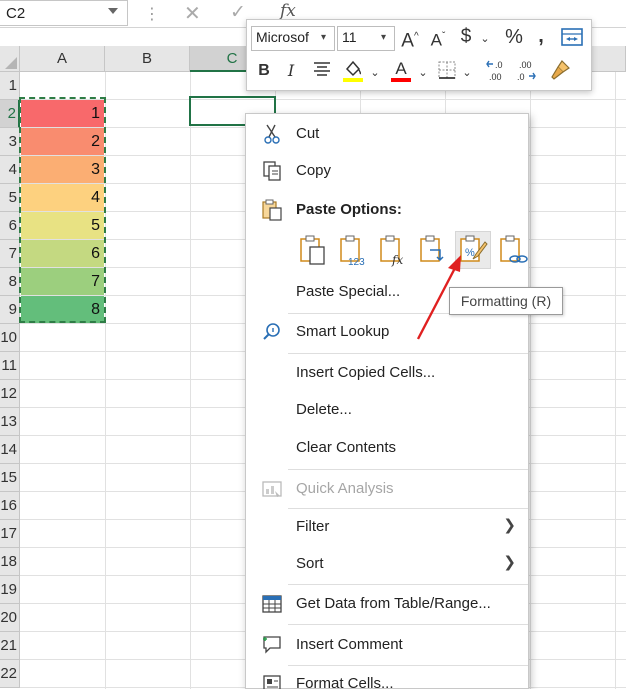  I want to click on cell-a5: 4, so click(62, 197).